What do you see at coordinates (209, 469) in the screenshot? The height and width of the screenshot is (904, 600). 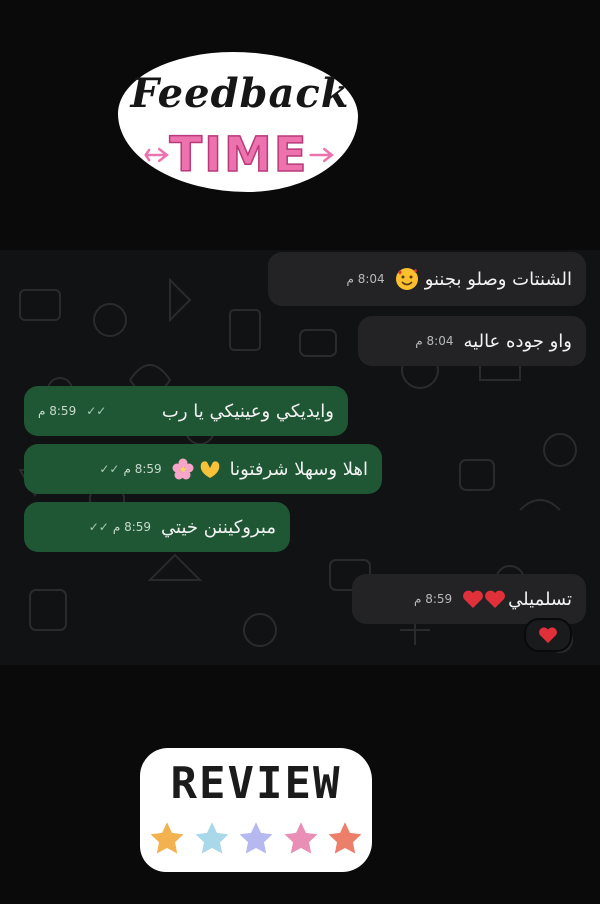 I see `heart-hands-icon` at bounding box center [209, 469].